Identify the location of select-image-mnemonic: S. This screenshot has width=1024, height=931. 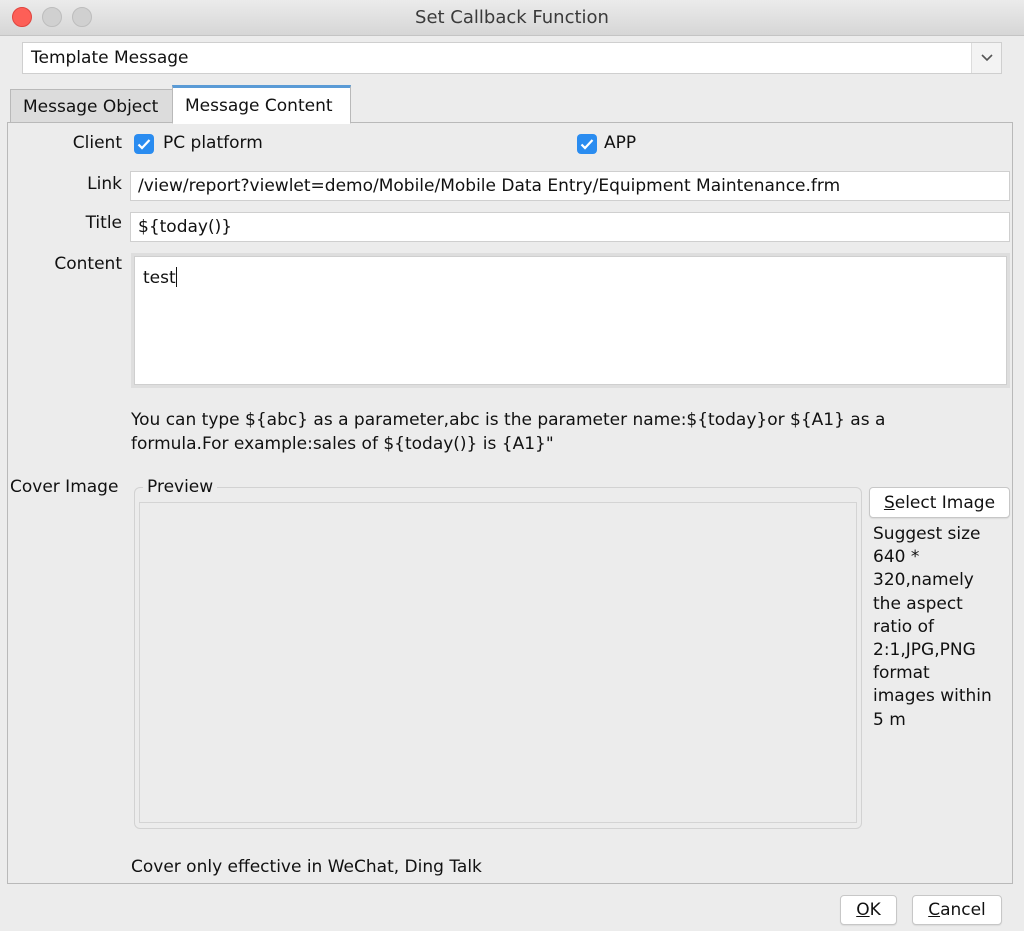
(889, 502).